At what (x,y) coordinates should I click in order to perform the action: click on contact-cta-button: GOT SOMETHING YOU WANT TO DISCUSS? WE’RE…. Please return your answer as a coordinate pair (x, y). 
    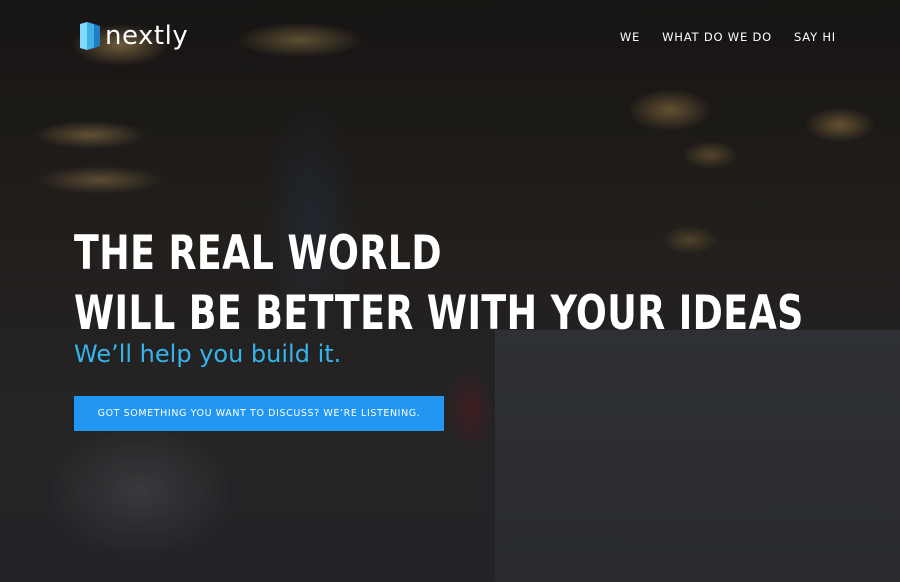
    Looking at the image, I should click on (259, 413).